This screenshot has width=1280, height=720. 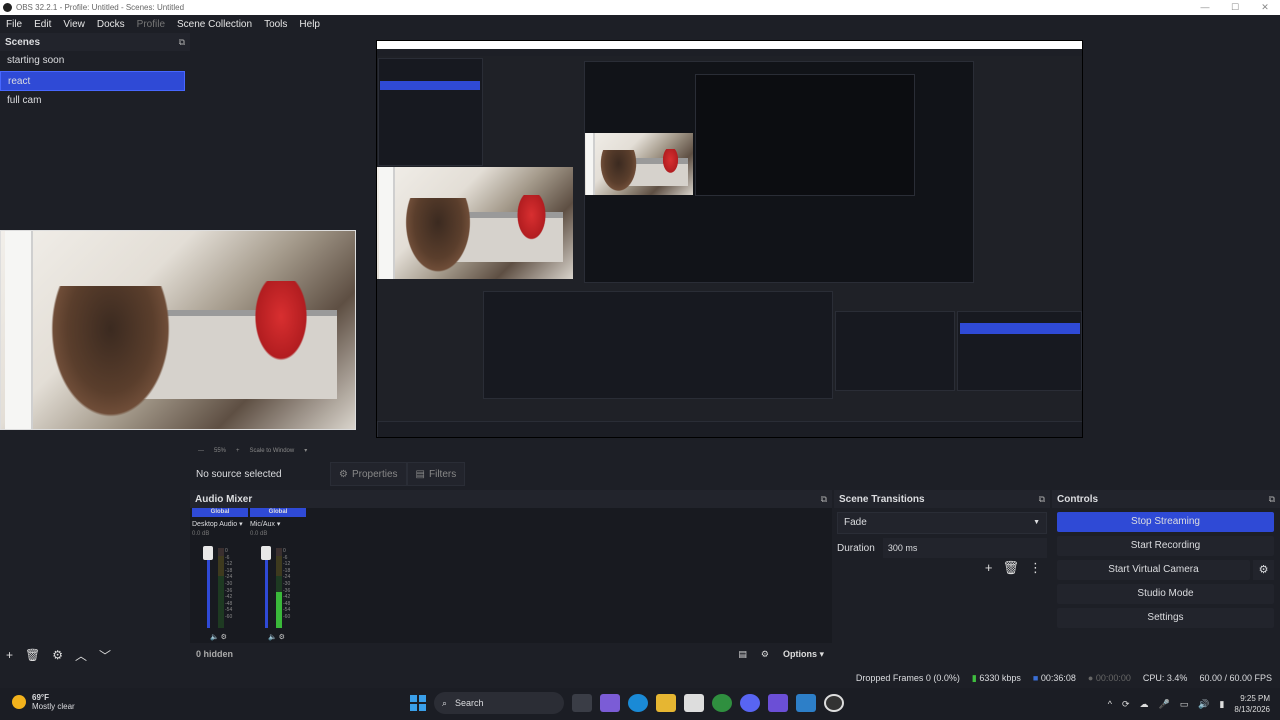 What do you see at coordinates (178, 330) in the screenshot?
I see `webcam-source` at bounding box center [178, 330].